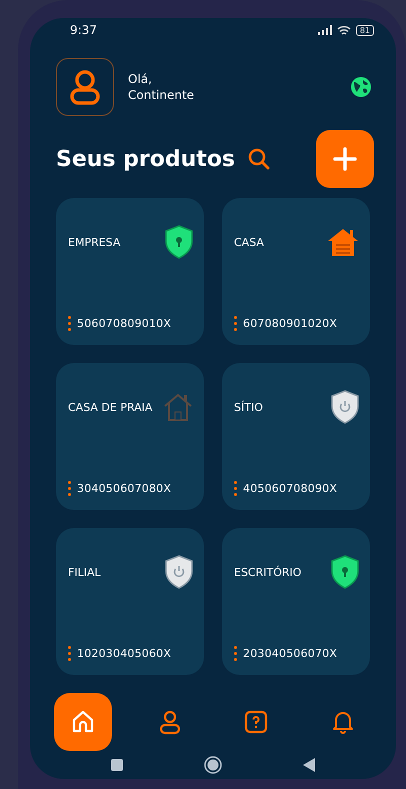 Image resolution: width=406 pixels, height=789 pixels. What do you see at coordinates (116, 765) in the screenshot?
I see `recents-icon` at bounding box center [116, 765].